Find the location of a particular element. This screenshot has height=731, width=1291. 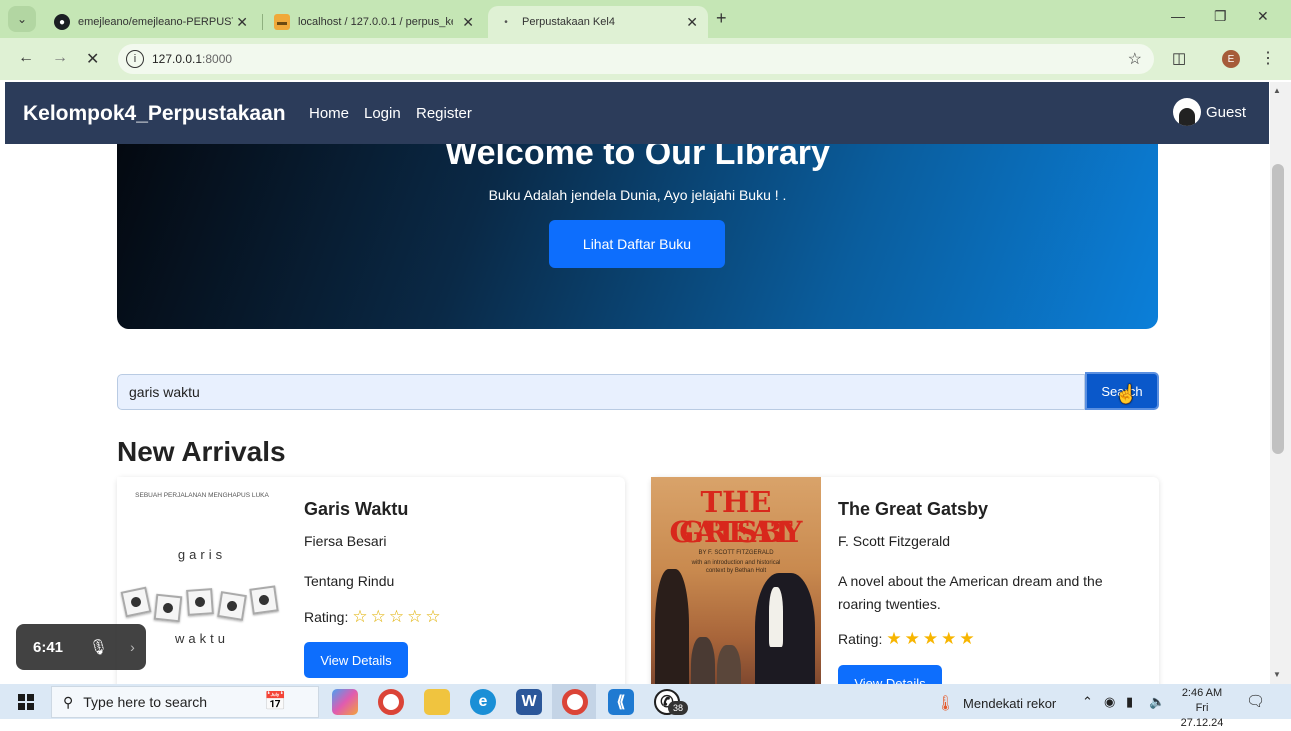

close-window-icon: ✕ is located at coordinates (1263, 16).